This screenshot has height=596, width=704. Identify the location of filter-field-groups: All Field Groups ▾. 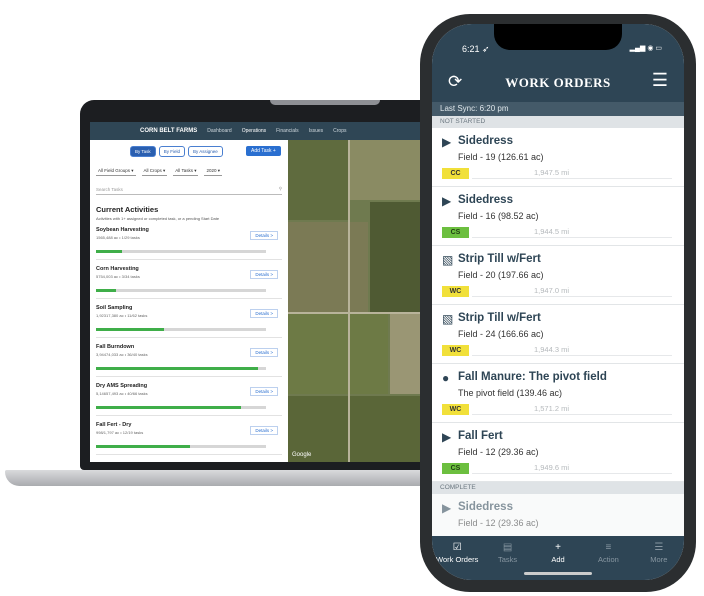
(116, 171).